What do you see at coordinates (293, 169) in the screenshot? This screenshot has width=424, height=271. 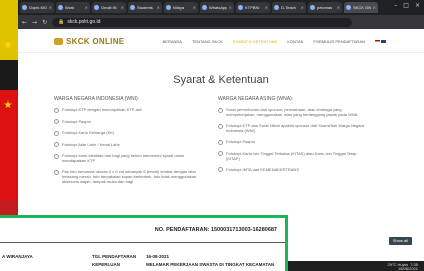 I see `list-item: Fotokopi IMTA dari KEMENAKERTRANS` at bounding box center [293, 169].